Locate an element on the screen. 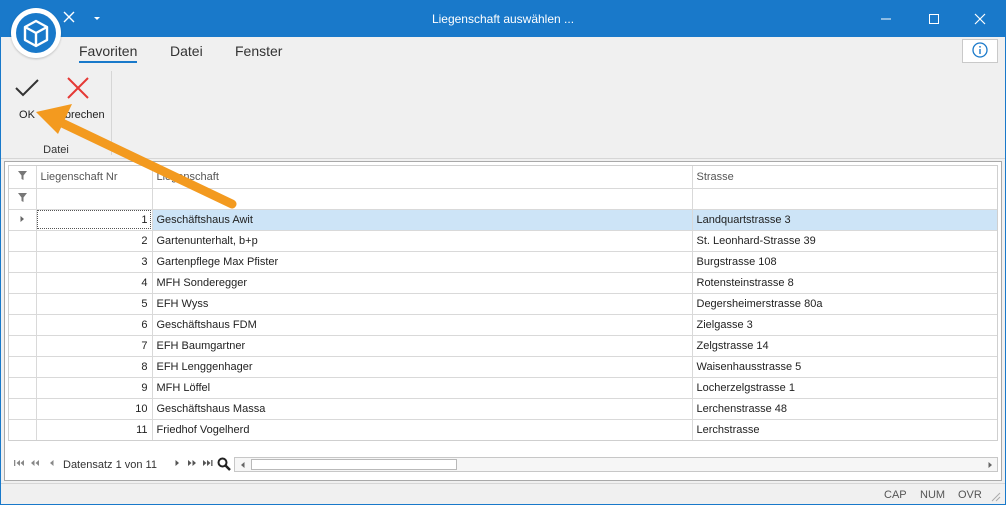 The height and width of the screenshot is (505, 1006). table-row: 8 EFH Lenggenhager Waisenhausstrasse 5 is located at coordinates (503, 367).